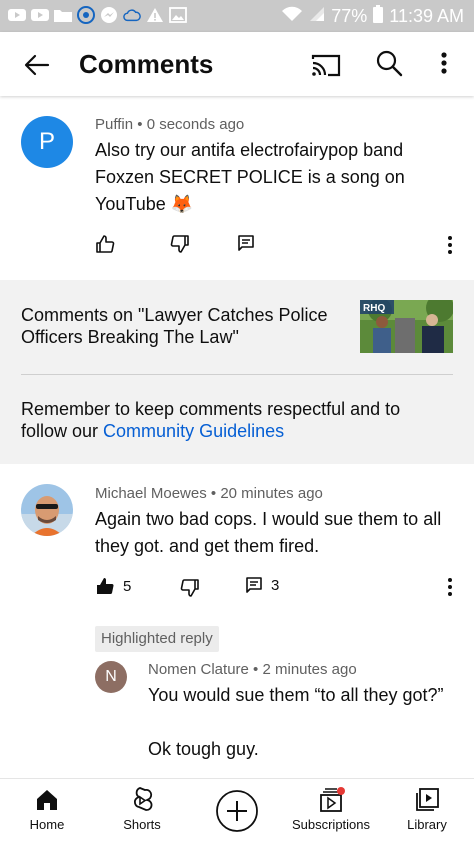  I want to click on comment-actions, so click(237, 246).